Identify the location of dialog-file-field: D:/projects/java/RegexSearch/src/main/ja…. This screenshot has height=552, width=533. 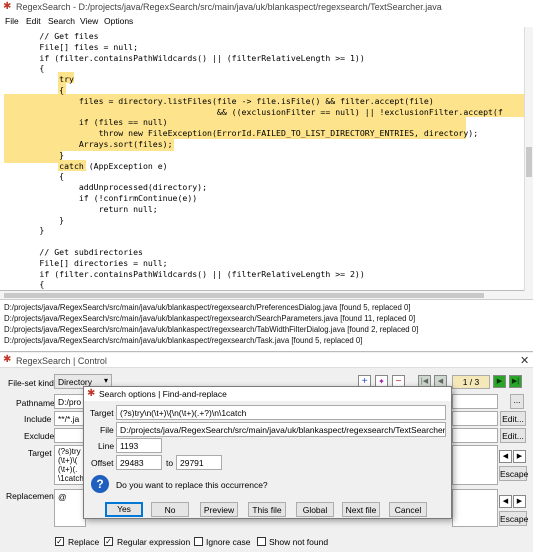
(281, 429).